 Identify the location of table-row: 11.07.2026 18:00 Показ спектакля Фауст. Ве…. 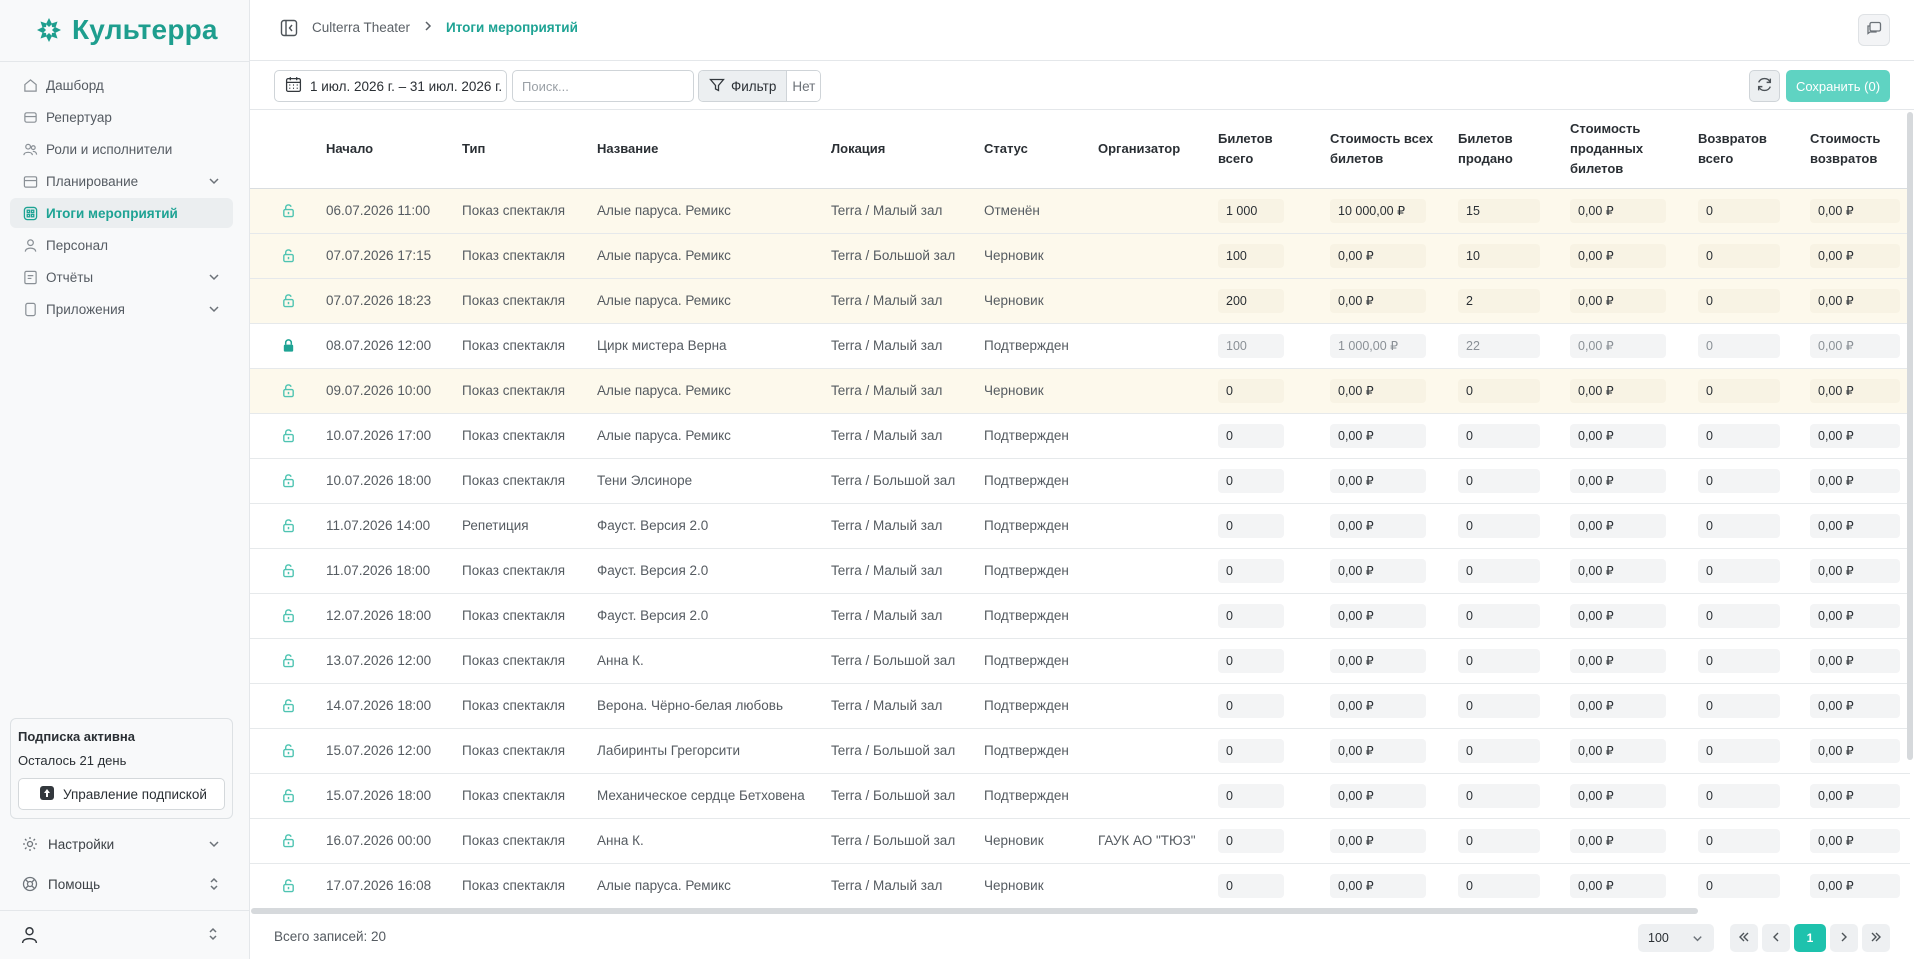
(1080, 570).